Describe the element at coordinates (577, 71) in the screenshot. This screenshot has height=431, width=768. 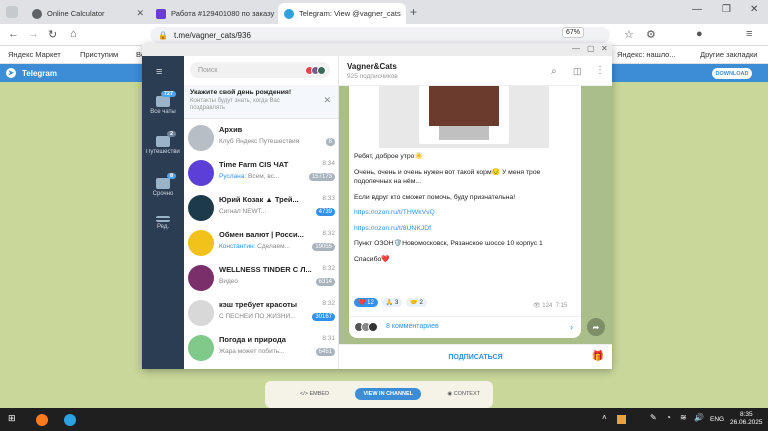
I see `sidebar-toggle-icon: ◫` at that location.